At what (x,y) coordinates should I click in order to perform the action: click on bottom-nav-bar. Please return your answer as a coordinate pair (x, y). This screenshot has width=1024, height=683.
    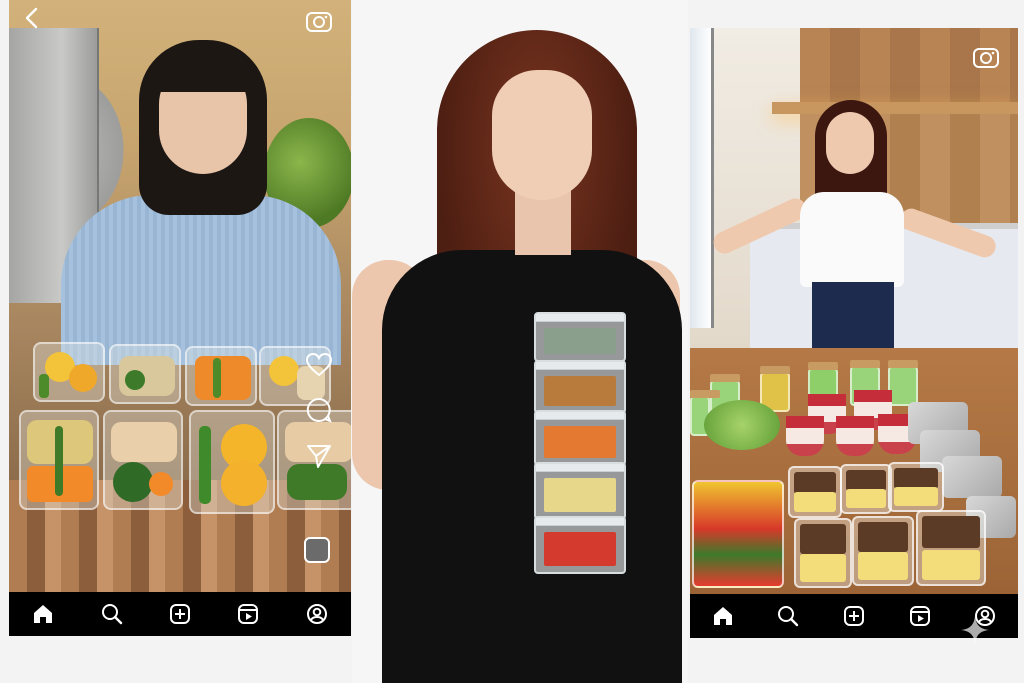
    Looking at the image, I should click on (180, 614).